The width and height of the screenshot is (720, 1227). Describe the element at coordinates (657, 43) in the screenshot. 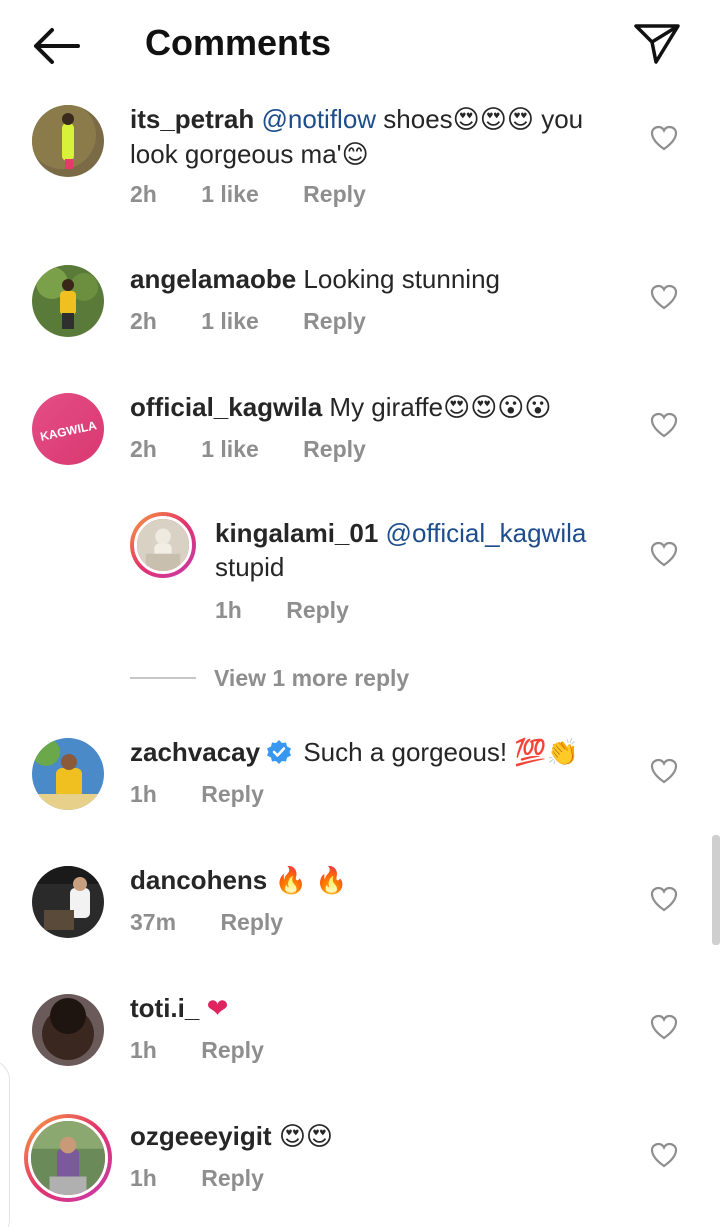

I see `paper-plane-icon` at that location.